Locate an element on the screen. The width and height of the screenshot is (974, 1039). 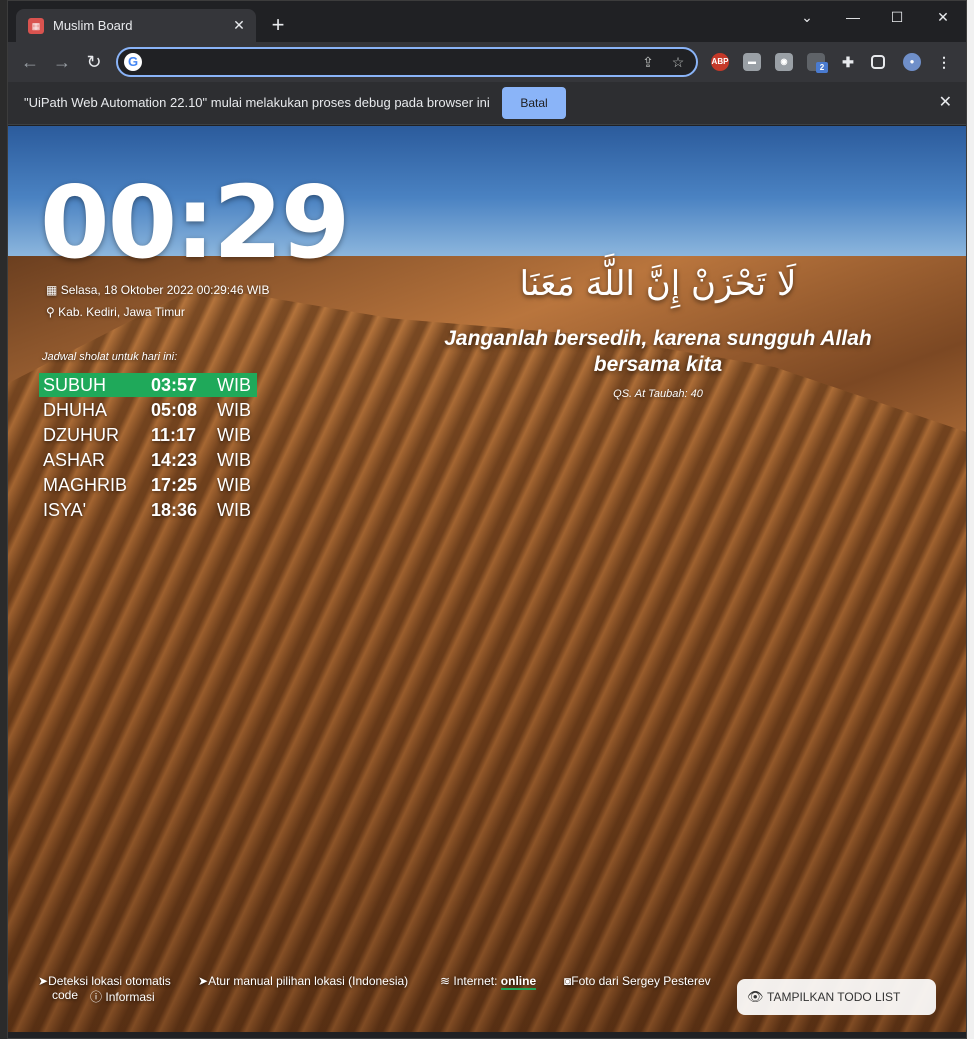
internet-status-value: online is located at coordinates (518, 982).